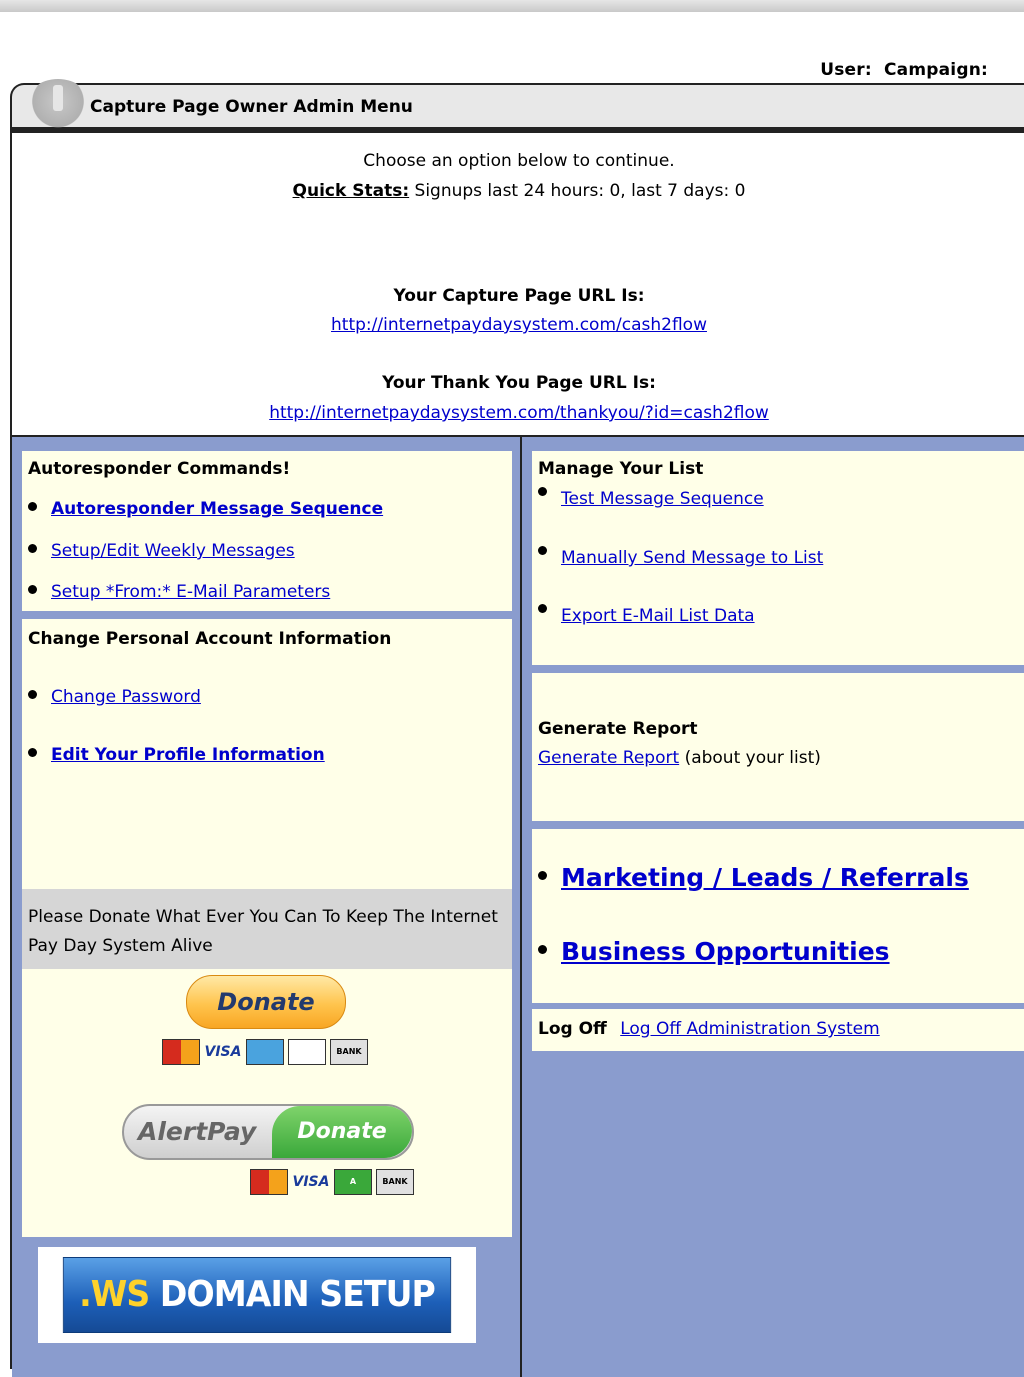  I want to click on list-item: Manually Send Message to List, so click(680, 557).